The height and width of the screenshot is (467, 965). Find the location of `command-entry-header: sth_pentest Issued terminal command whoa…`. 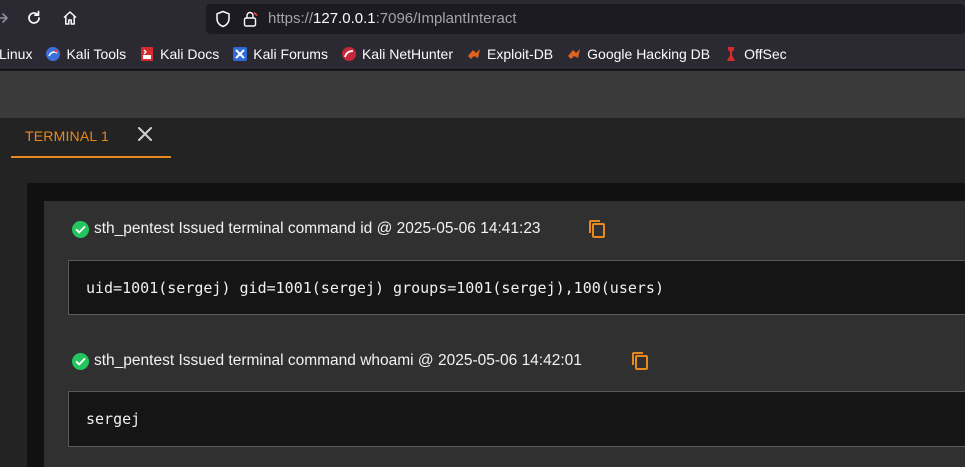

command-entry-header: sth_pentest Issued terminal command whoa… is located at coordinates (327, 361).